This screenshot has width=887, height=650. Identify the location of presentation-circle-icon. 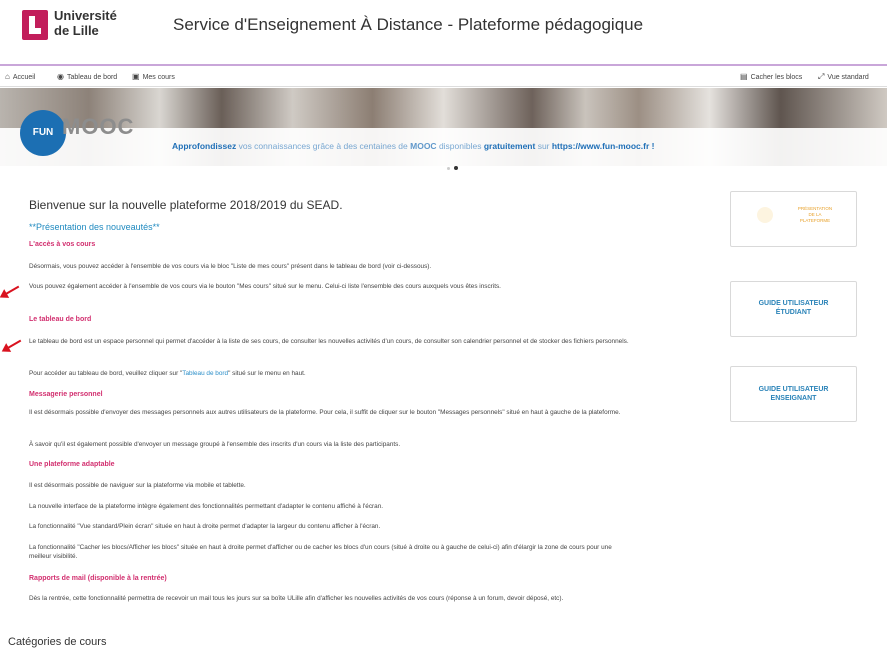
(765, 215).